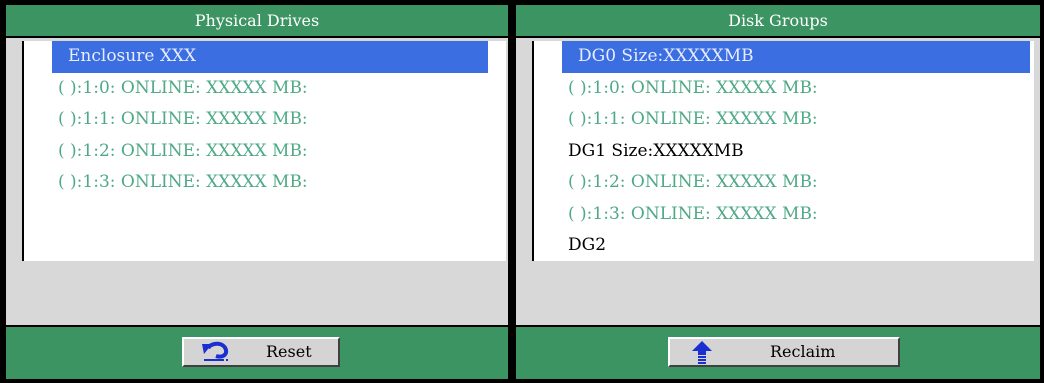 This screenshot has width=1044, height=383. I want to click on disk-groups-header: Disk Groups, so click(778, 20).